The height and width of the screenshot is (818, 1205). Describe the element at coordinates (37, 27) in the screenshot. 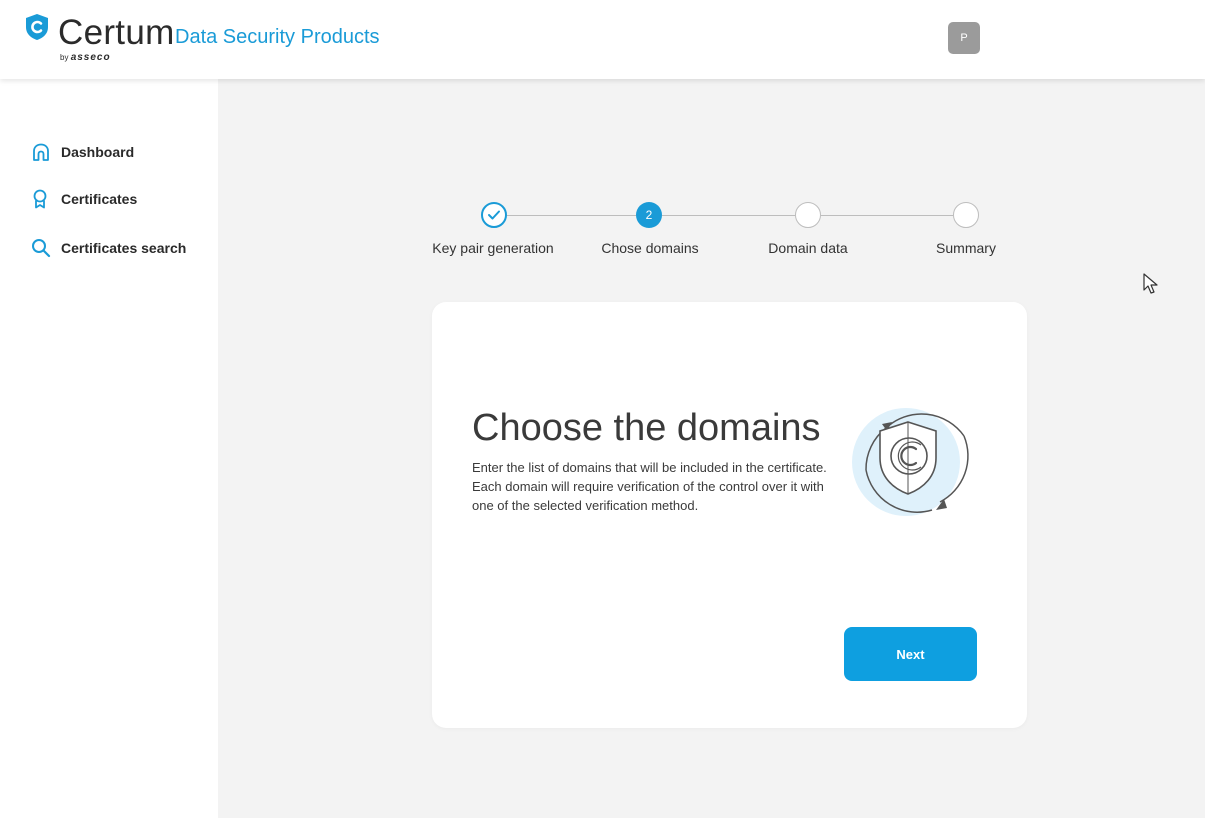

I see `certum-shield-logo-icon` at that location.